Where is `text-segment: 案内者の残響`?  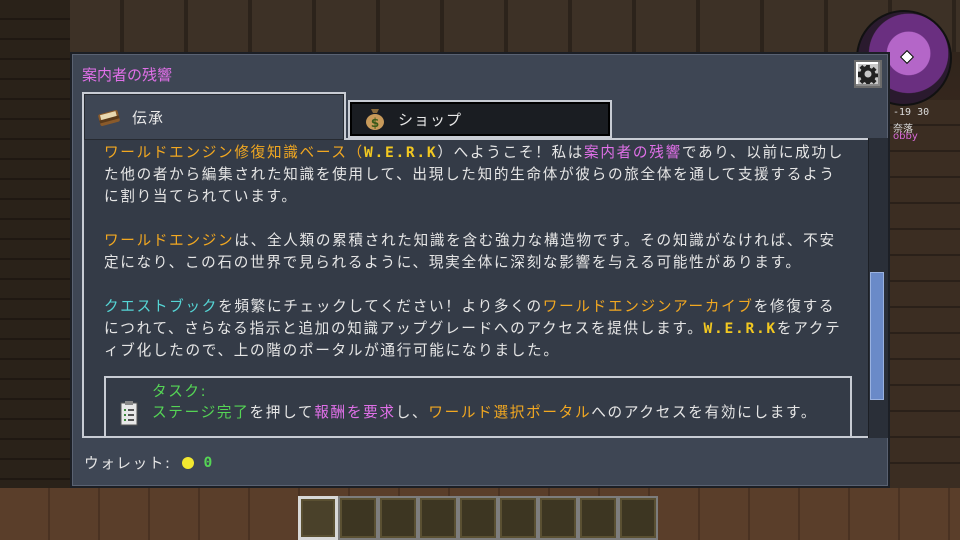
text-segment: 案内者の残響 is located at coordinates (633, 152).